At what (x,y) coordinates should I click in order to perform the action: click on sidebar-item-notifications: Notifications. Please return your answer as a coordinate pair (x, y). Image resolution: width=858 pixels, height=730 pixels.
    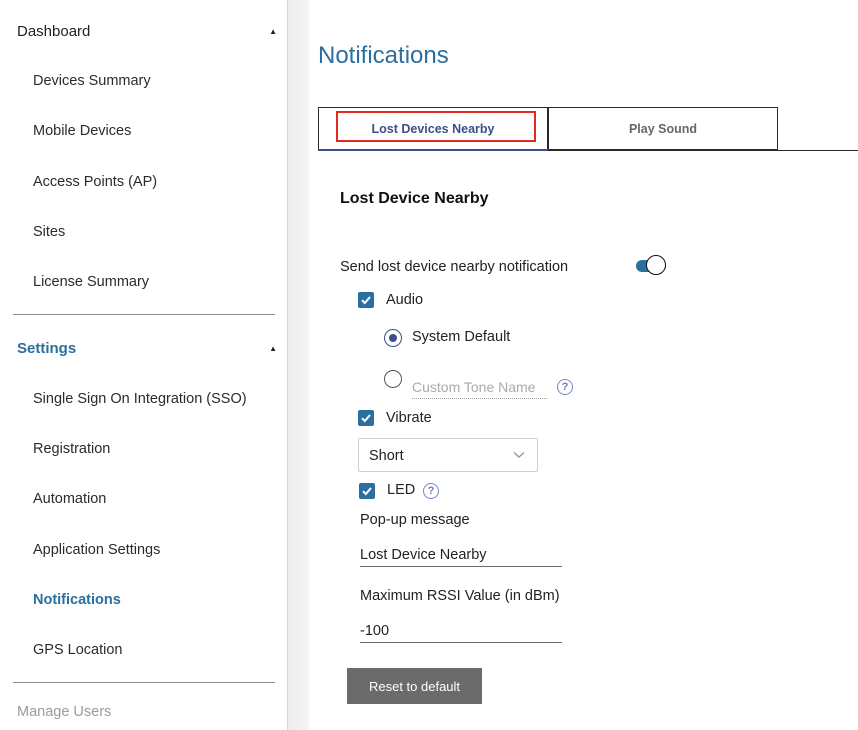
    Looking at the image, I should click on (77, 600).